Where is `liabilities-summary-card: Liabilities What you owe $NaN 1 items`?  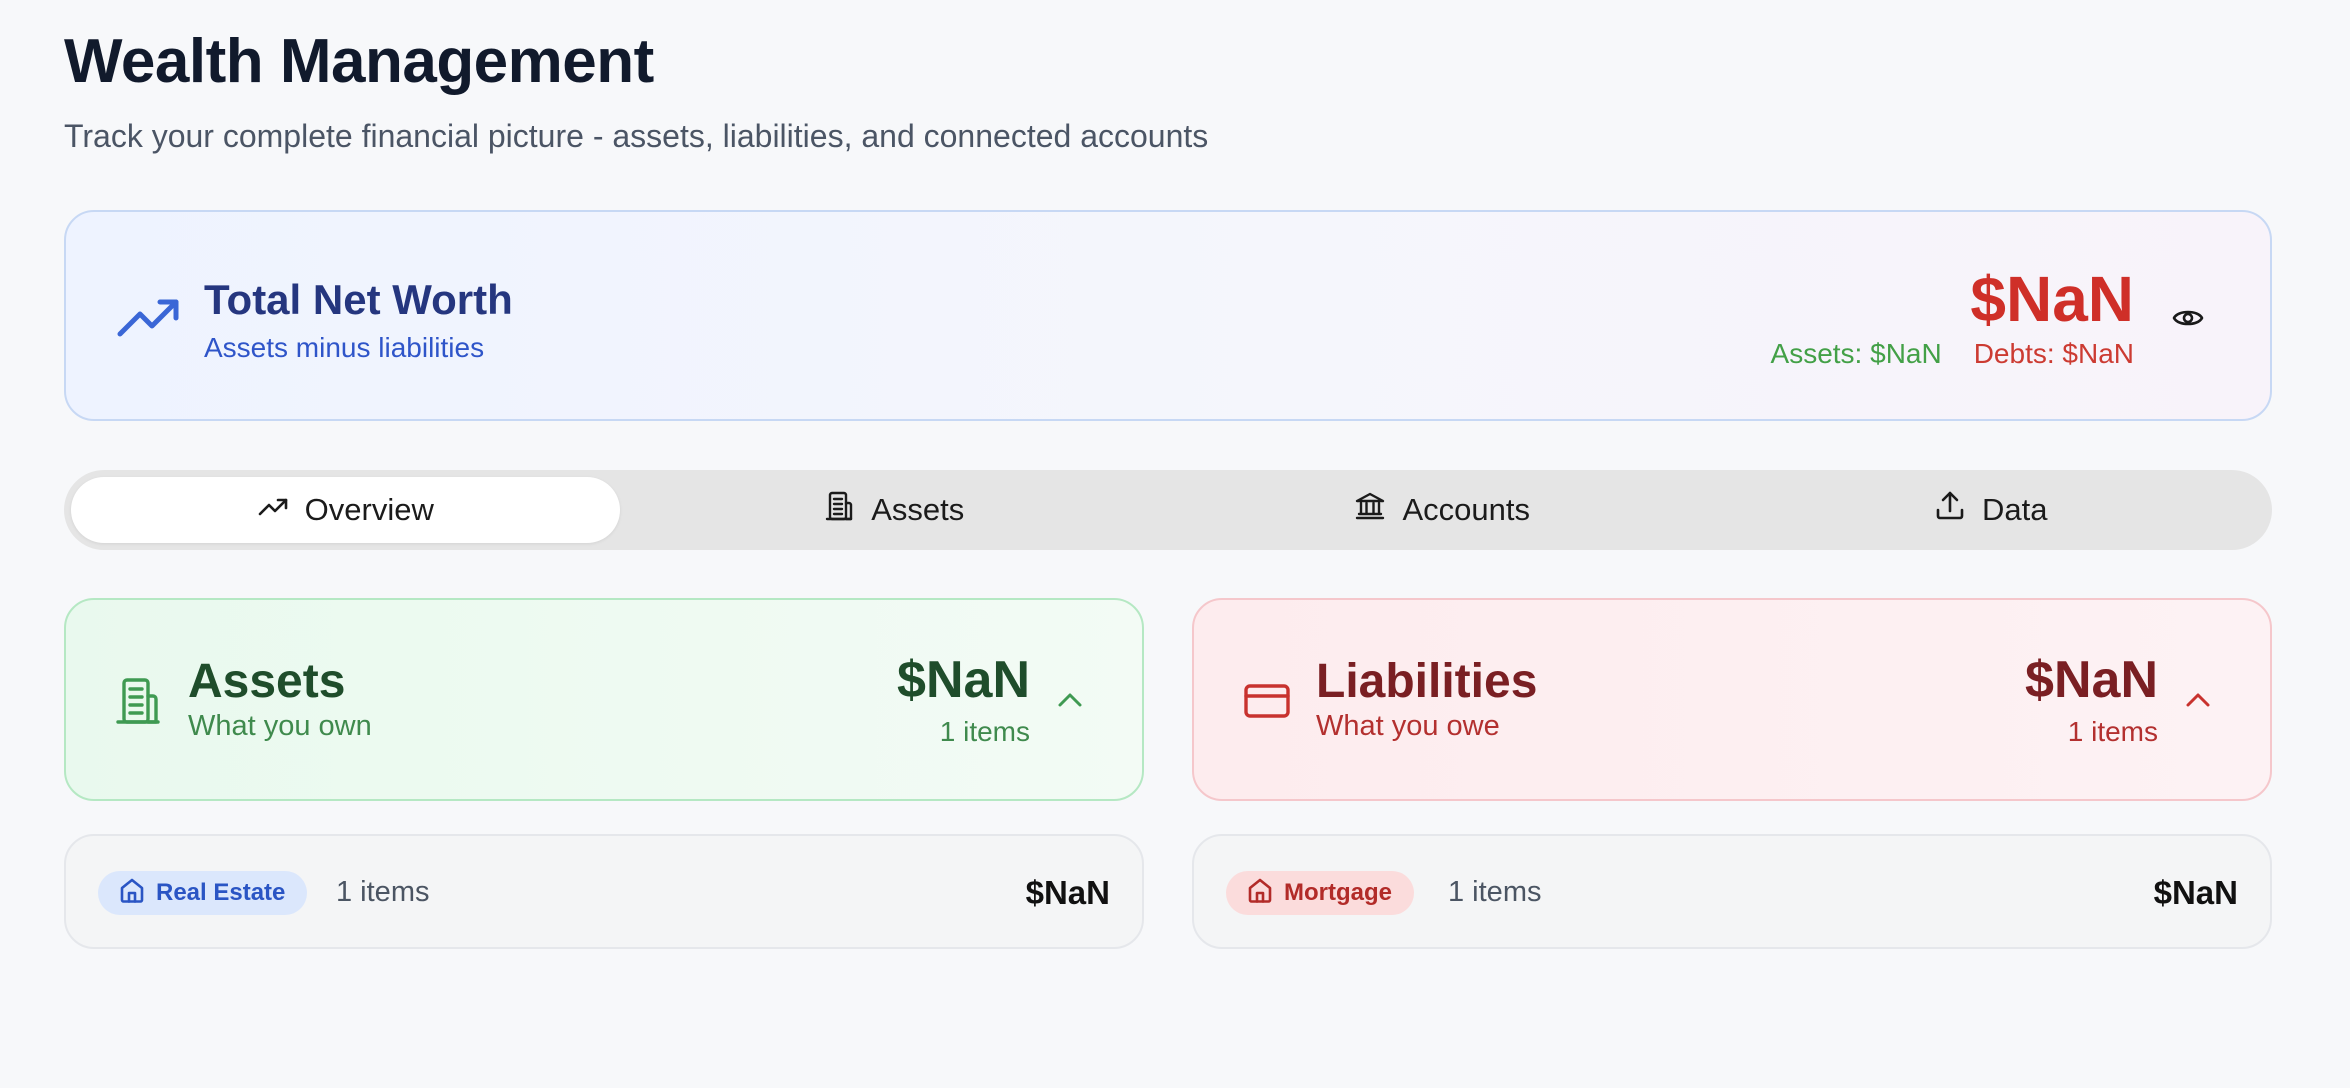 liabilities-summary-card: Liabilities What you owe $NaN 1 items is located at coordinates (1732, 699).